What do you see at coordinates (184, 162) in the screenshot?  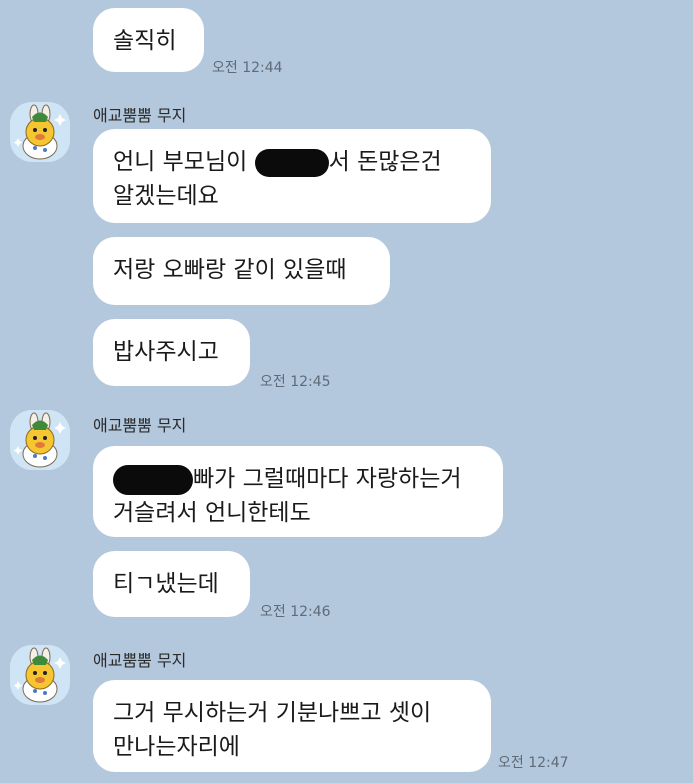 I see `message-text: 언니 부모님이` at bounding box center [184, 162].